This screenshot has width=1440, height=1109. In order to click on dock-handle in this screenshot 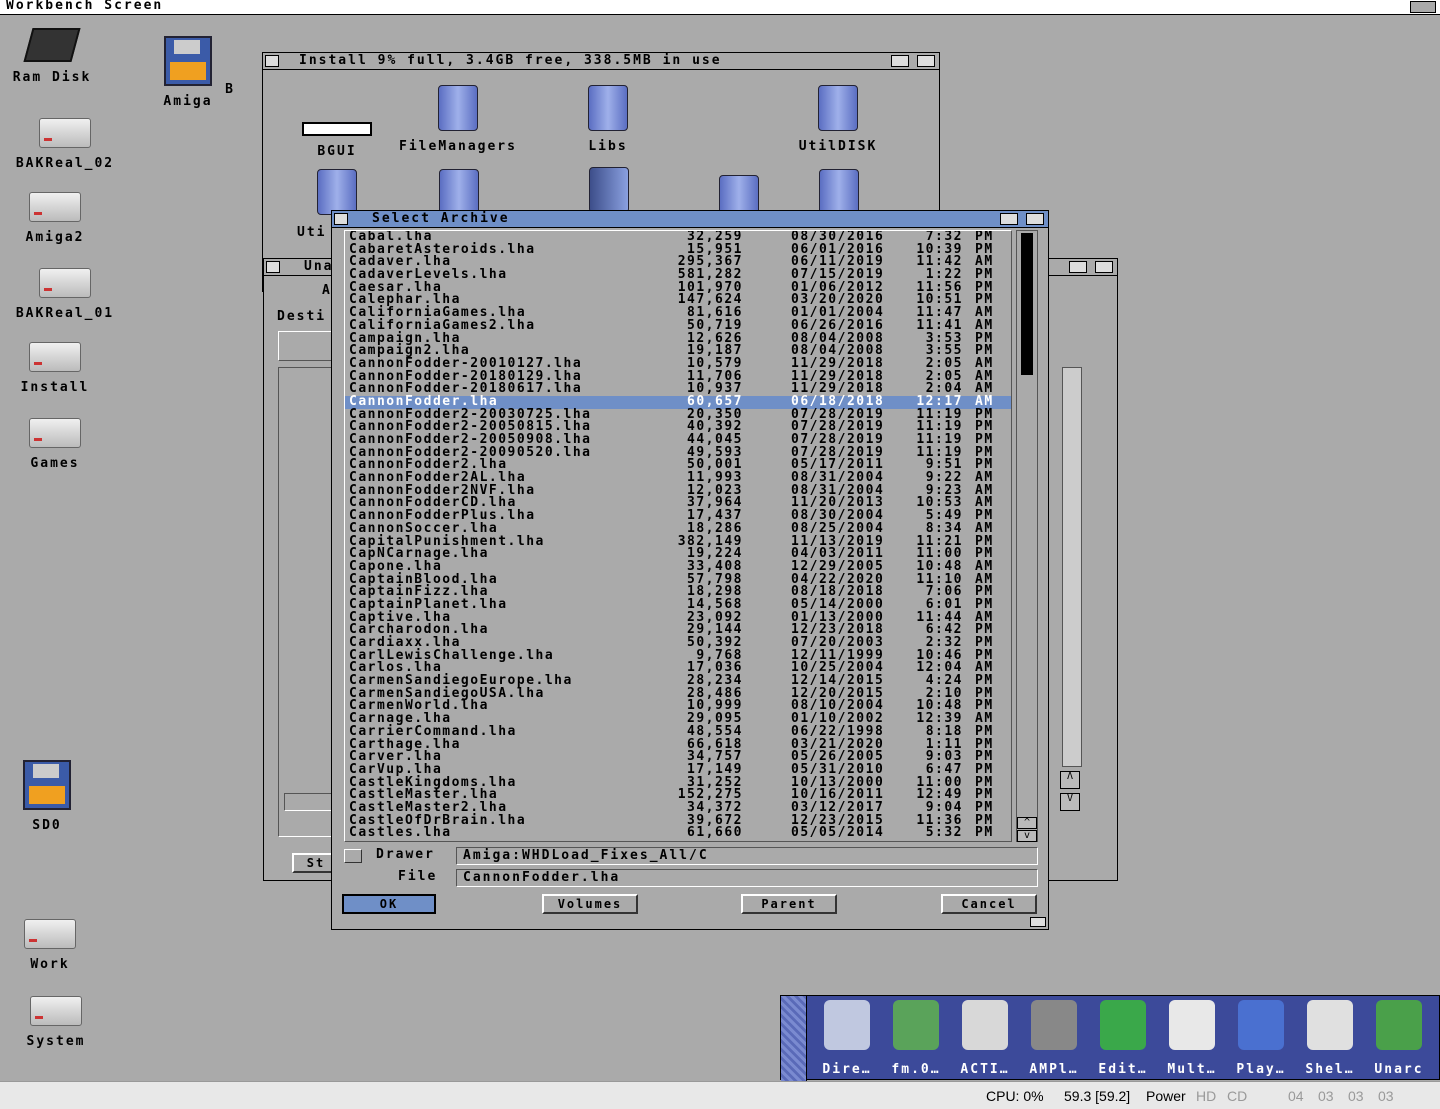, I will do `click(794, 1038)`.